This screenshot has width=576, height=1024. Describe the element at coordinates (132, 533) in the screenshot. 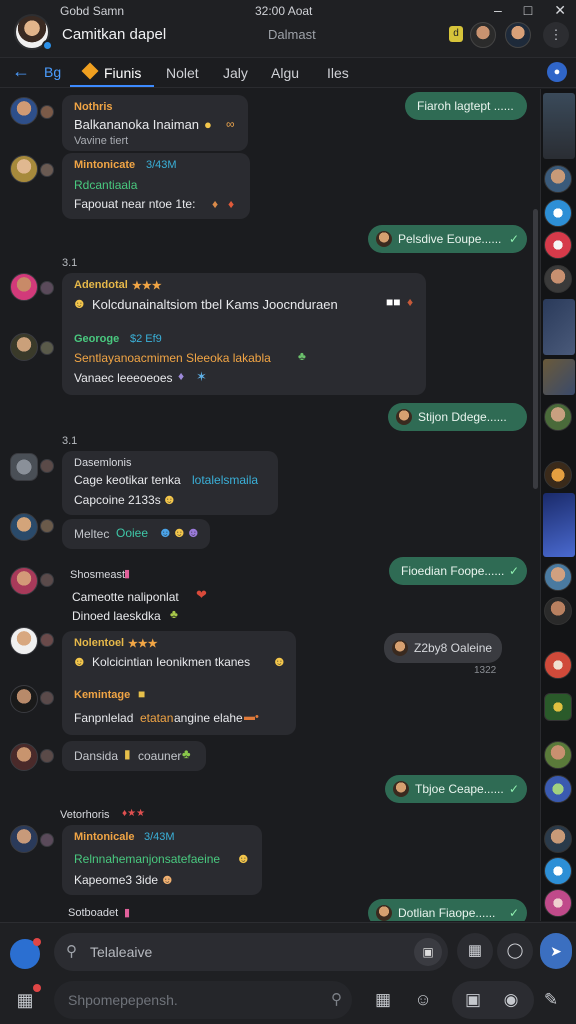

I see `message-highlight: Ooiee` at that location.